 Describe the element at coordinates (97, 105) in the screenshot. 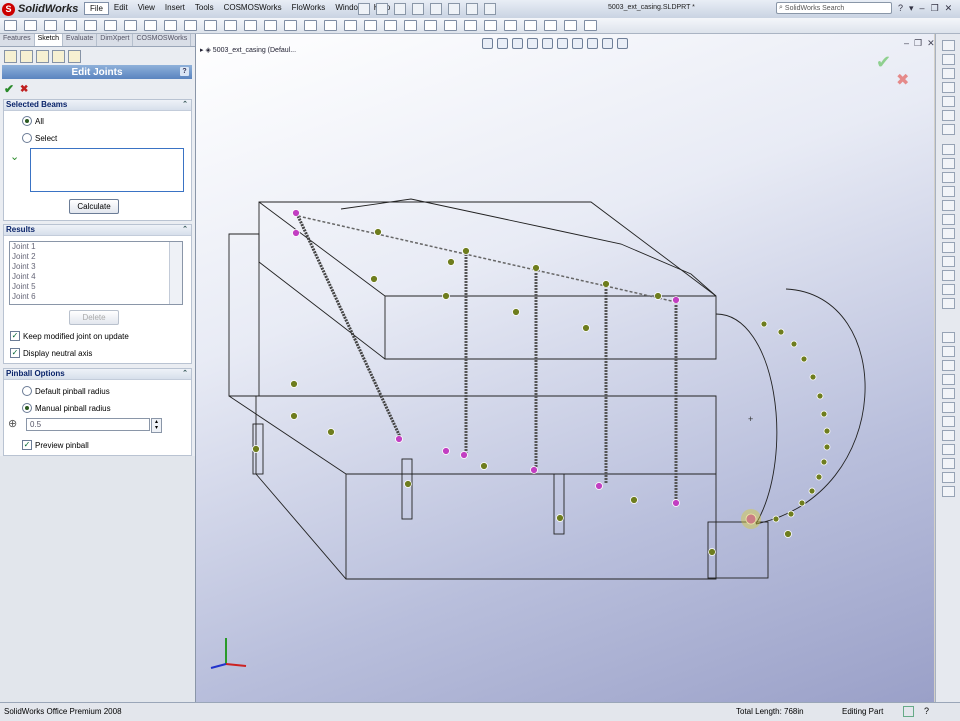

I see `group-header: Selected Beams ⌃` at that location.